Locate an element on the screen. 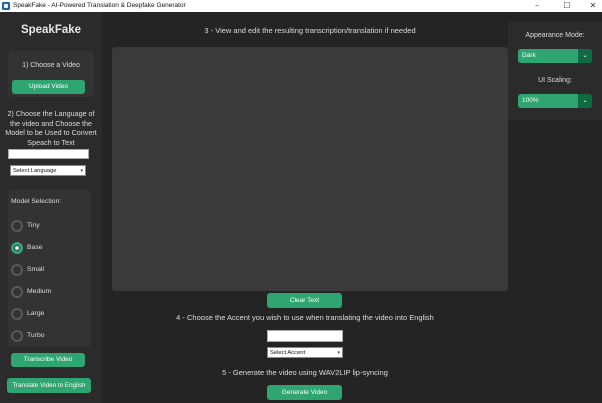 Image resolution: width=602 pixels, height=403 pixels. radio-medium is located at coordinates (17, 292).